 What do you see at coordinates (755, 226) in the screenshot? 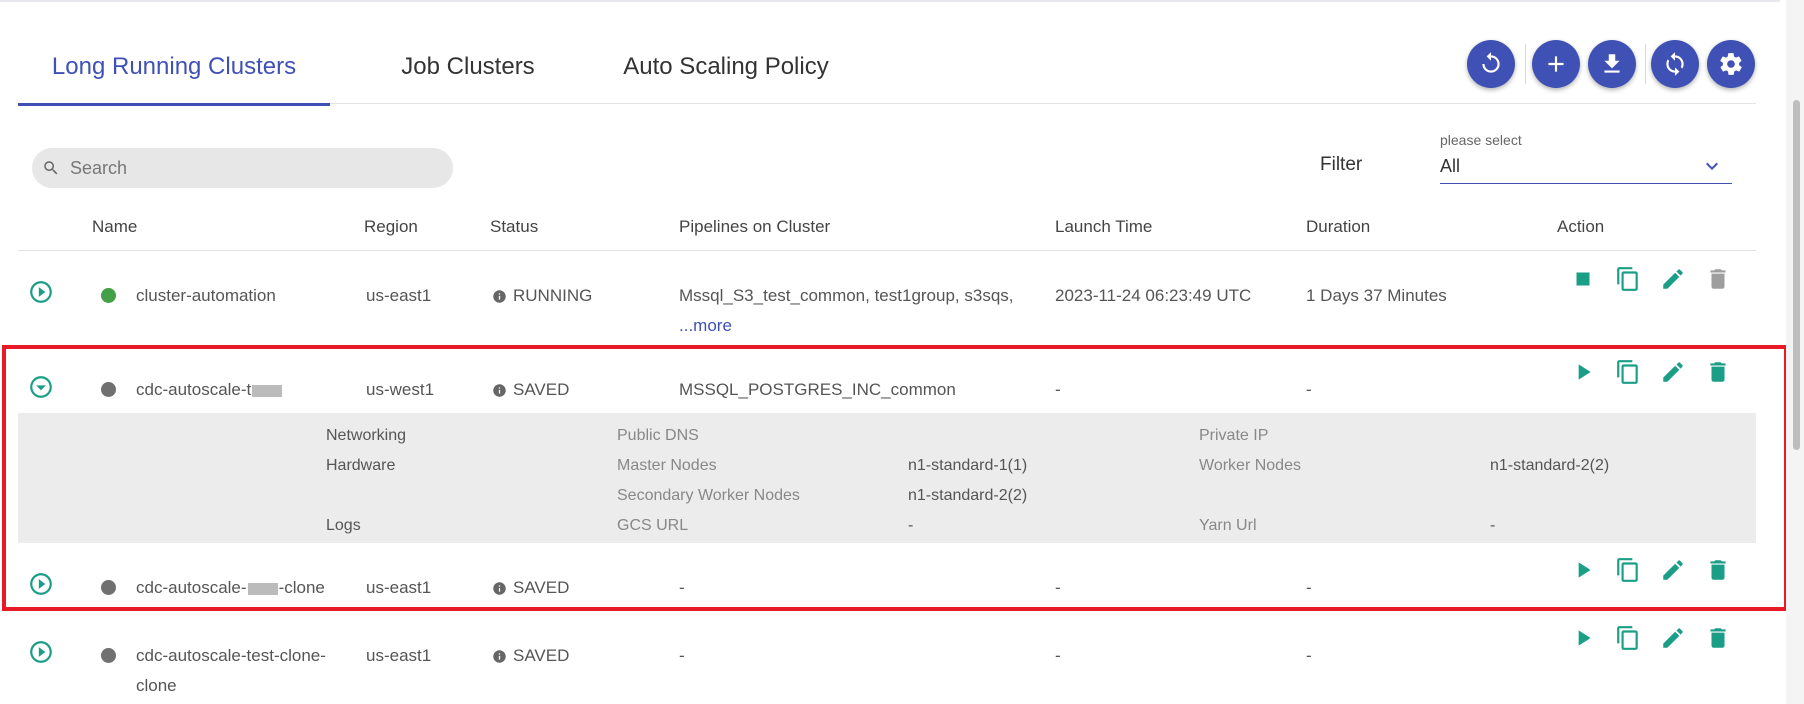
I see `column-header-pipelines: Pipelines on Cluster` at bounding box center [755, 226].